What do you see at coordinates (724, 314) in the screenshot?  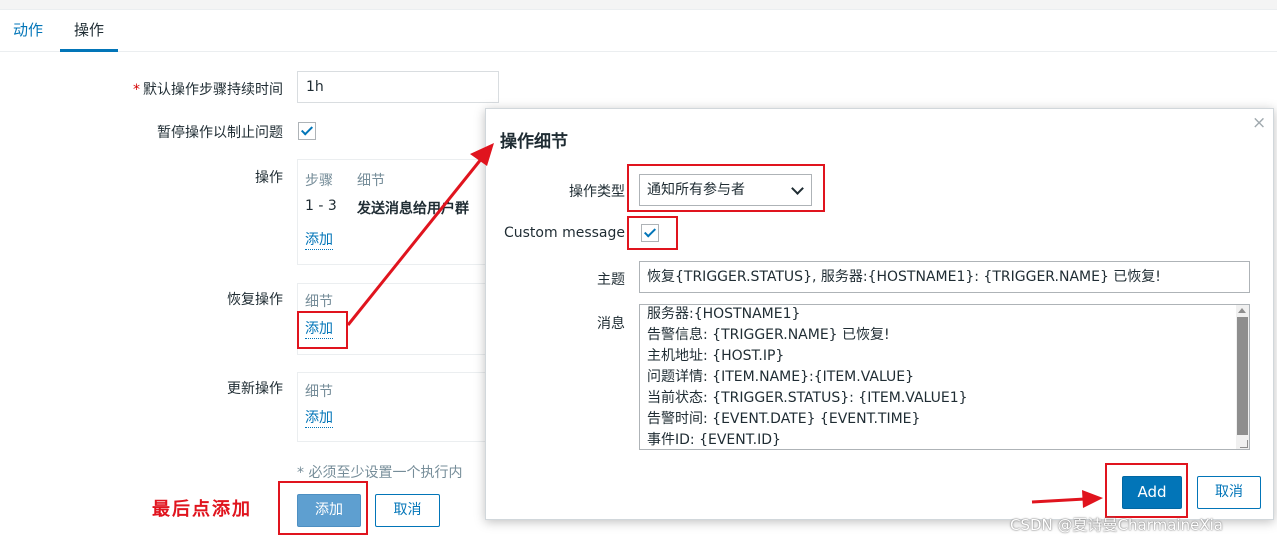 I see `message-line: 服务器:{HOSTNAME1}` at bounding box center [724, 314].